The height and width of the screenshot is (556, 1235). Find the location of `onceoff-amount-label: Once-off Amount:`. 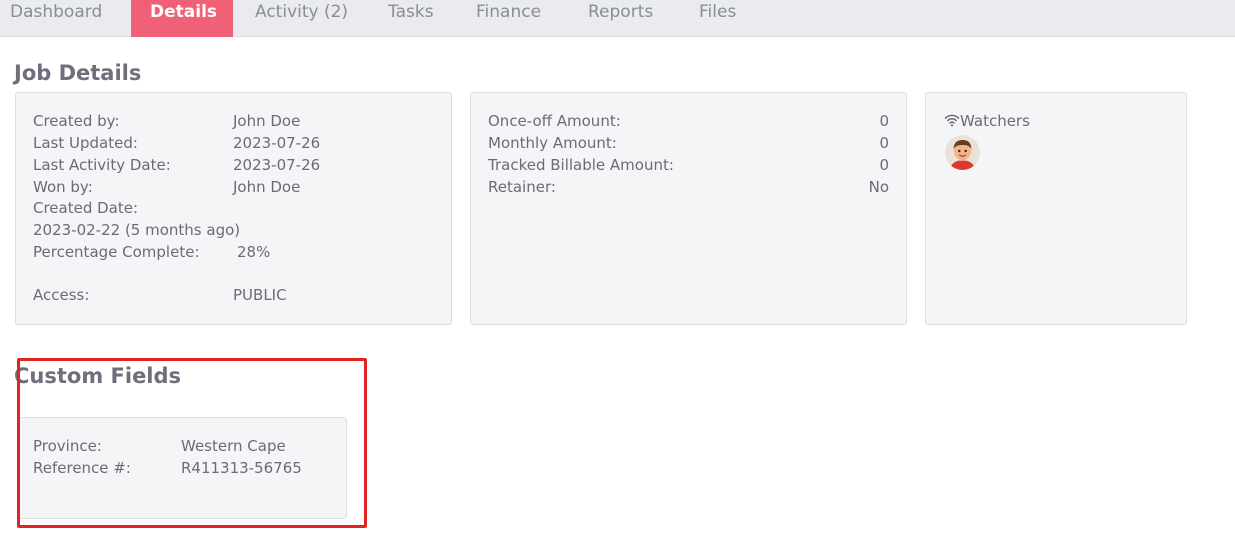

onceoff-amount-label: Once-off Amount: is located at coordinates (554, 121).